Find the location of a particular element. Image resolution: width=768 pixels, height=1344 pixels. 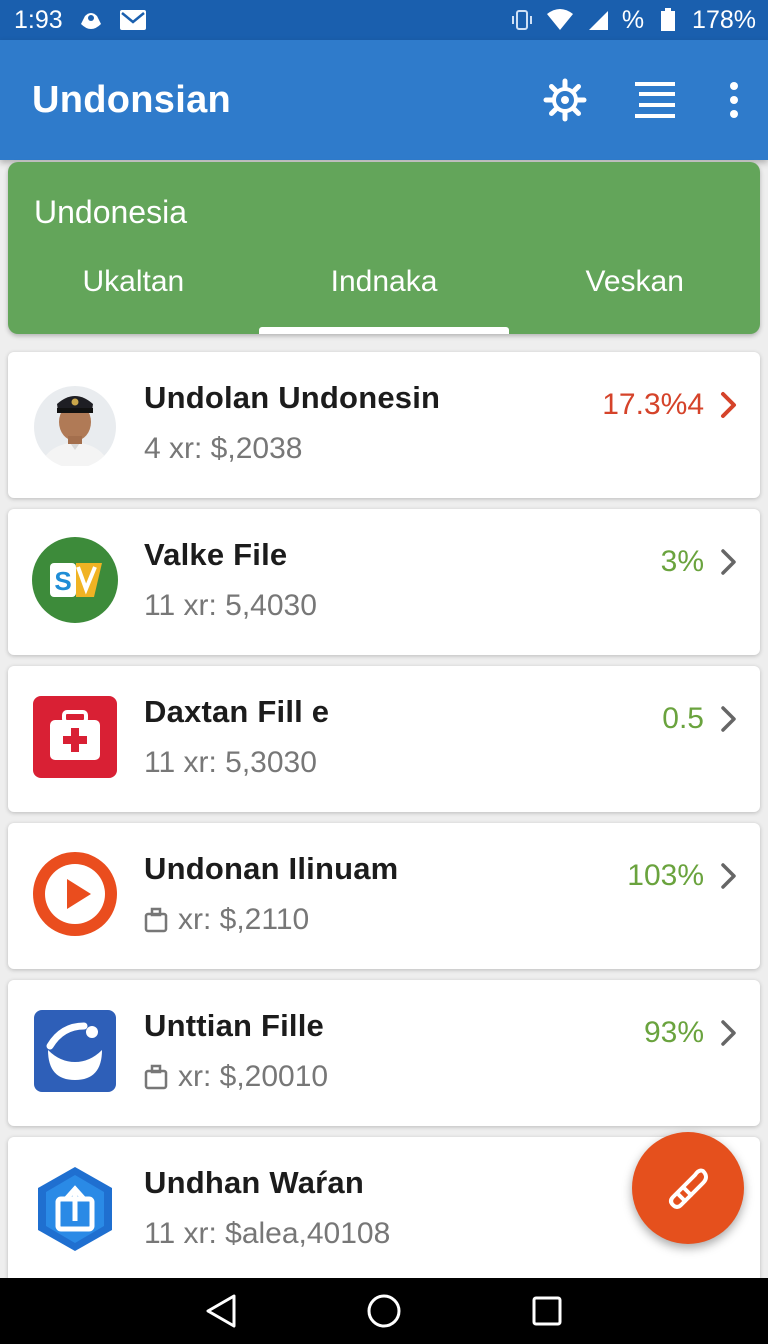

header-card: Undonesia Ukaltan Indnaka Veskan is located at coordinates (384, 248).